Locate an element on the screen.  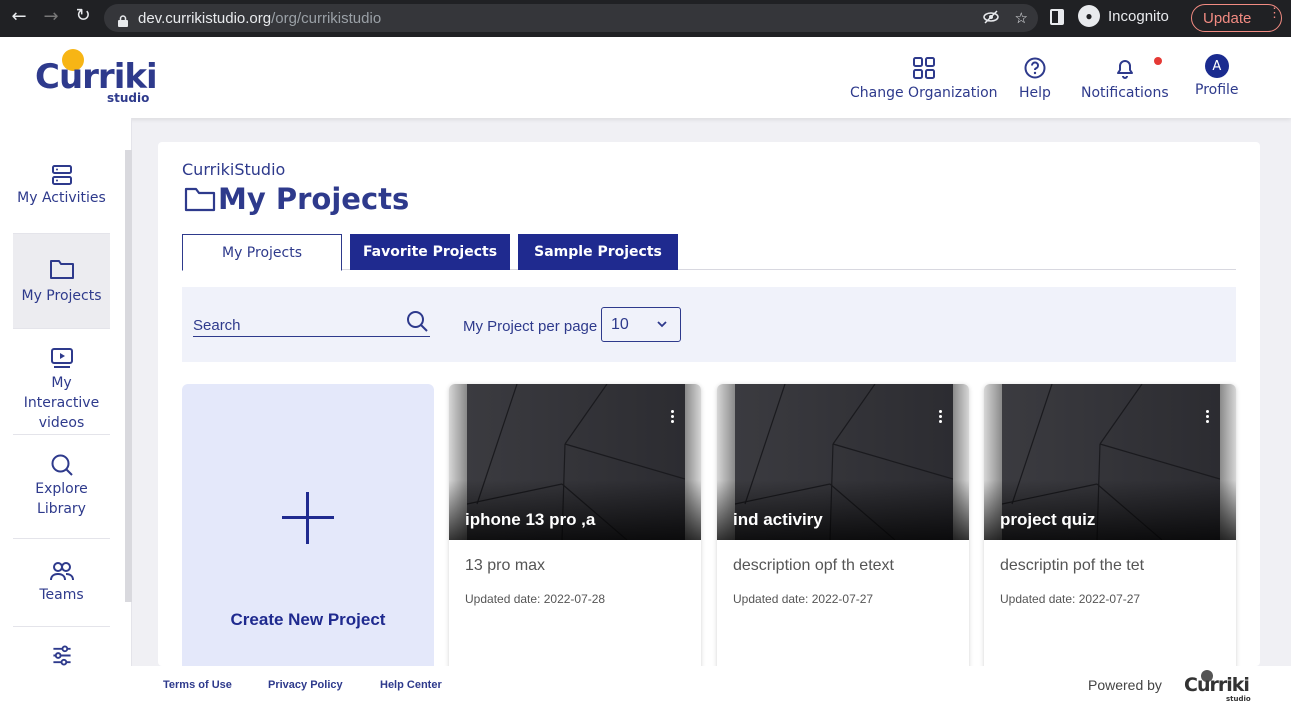
project-thumbnail: project quiz is located at coordinates (1110, 462).